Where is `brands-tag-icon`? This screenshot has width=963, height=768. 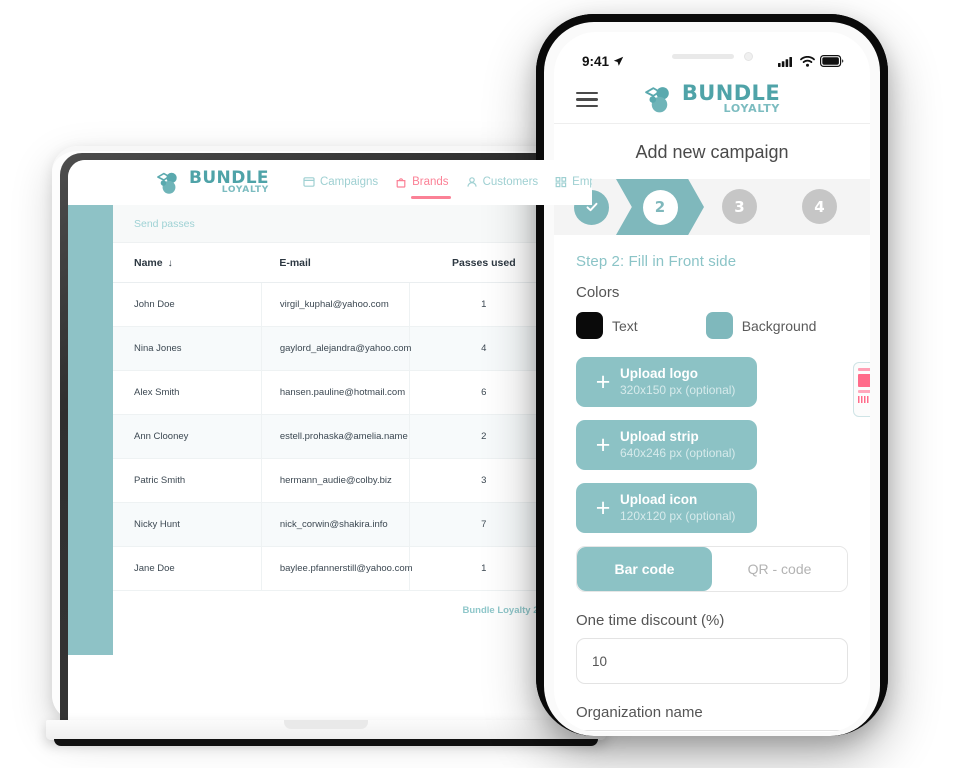 brands-tag-icon is located at coordinates (401, 182).